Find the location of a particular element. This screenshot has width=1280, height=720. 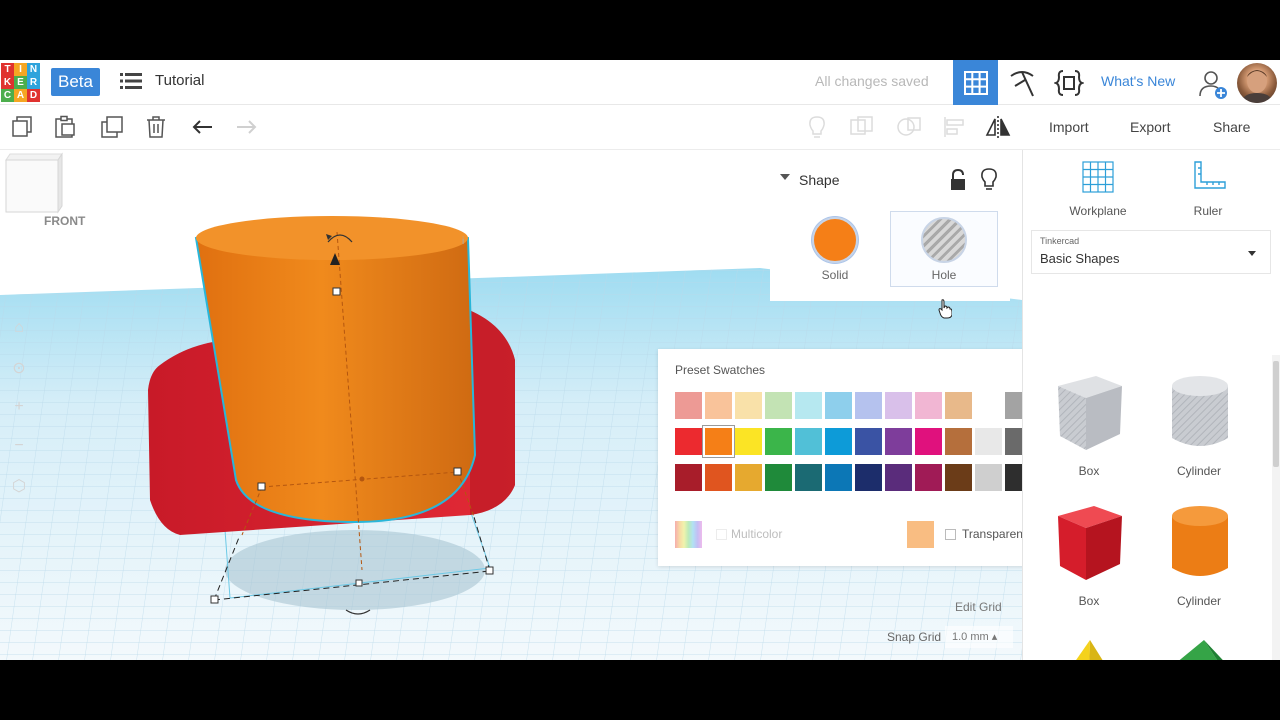

zoom-out-button: − is located at coordinates (19, 446).